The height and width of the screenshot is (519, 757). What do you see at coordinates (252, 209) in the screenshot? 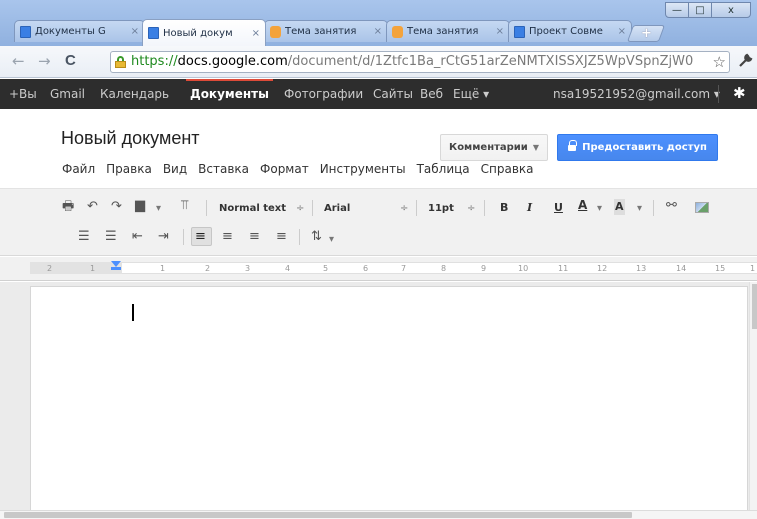
I see `style-select: Normal text` at bounding box center [252, 209].